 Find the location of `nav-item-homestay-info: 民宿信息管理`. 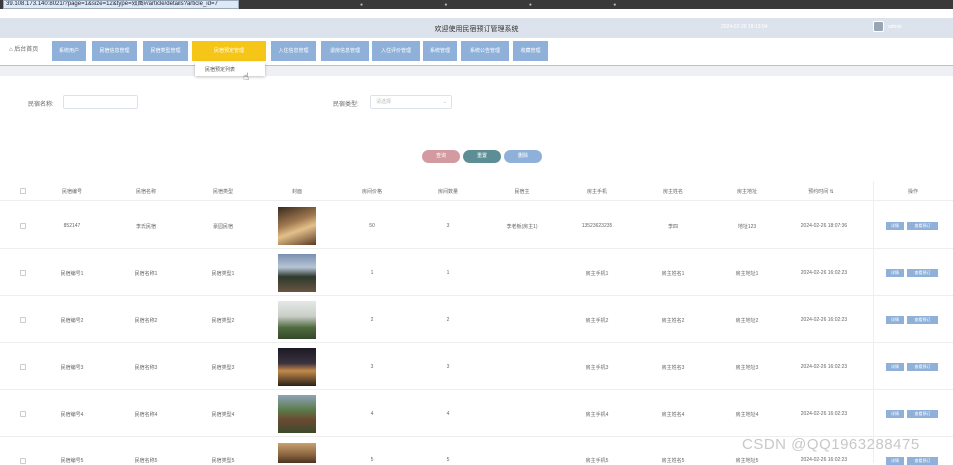

nav-item-homestay-info: 民宿信息管理 is located at coordinates (114, 51).